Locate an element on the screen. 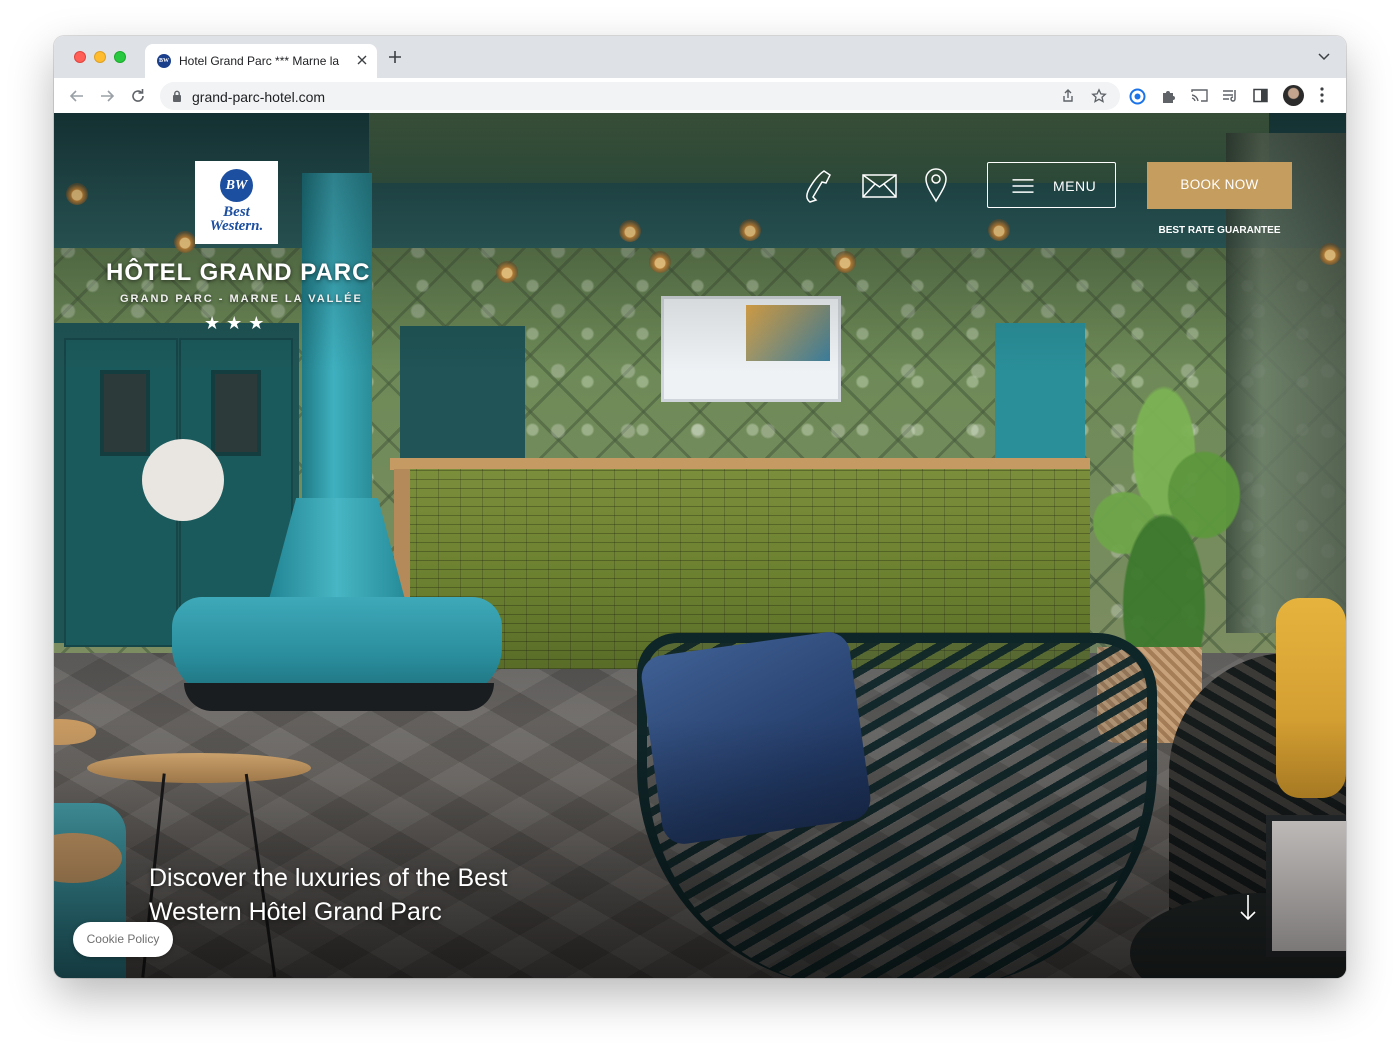  browser-toolbar: grand-parc-hotel.com is located at coordinates (700, 96).